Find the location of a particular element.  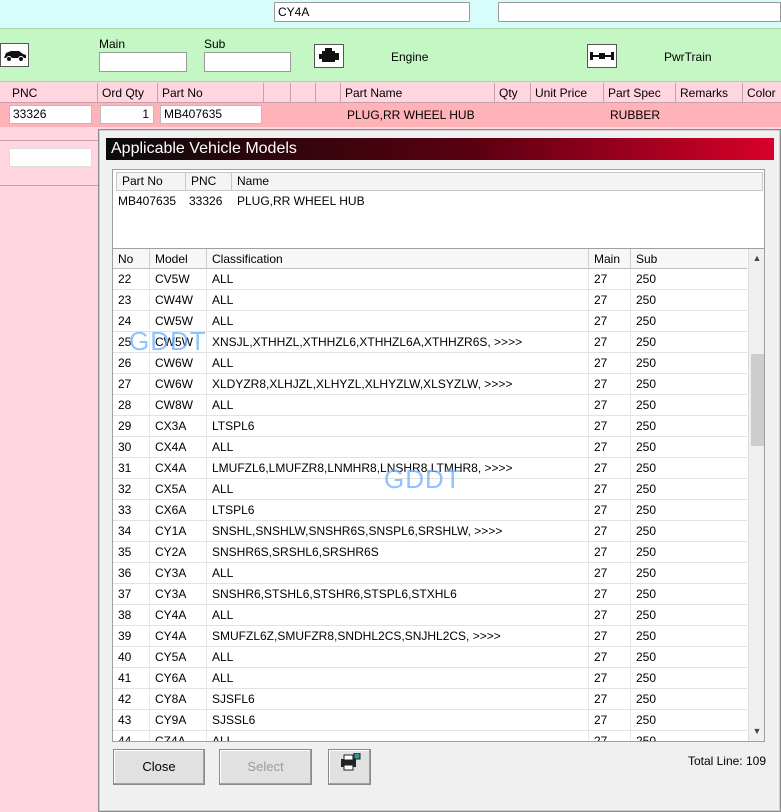

cell-model: CW4W is located at coordinates (178, 300).